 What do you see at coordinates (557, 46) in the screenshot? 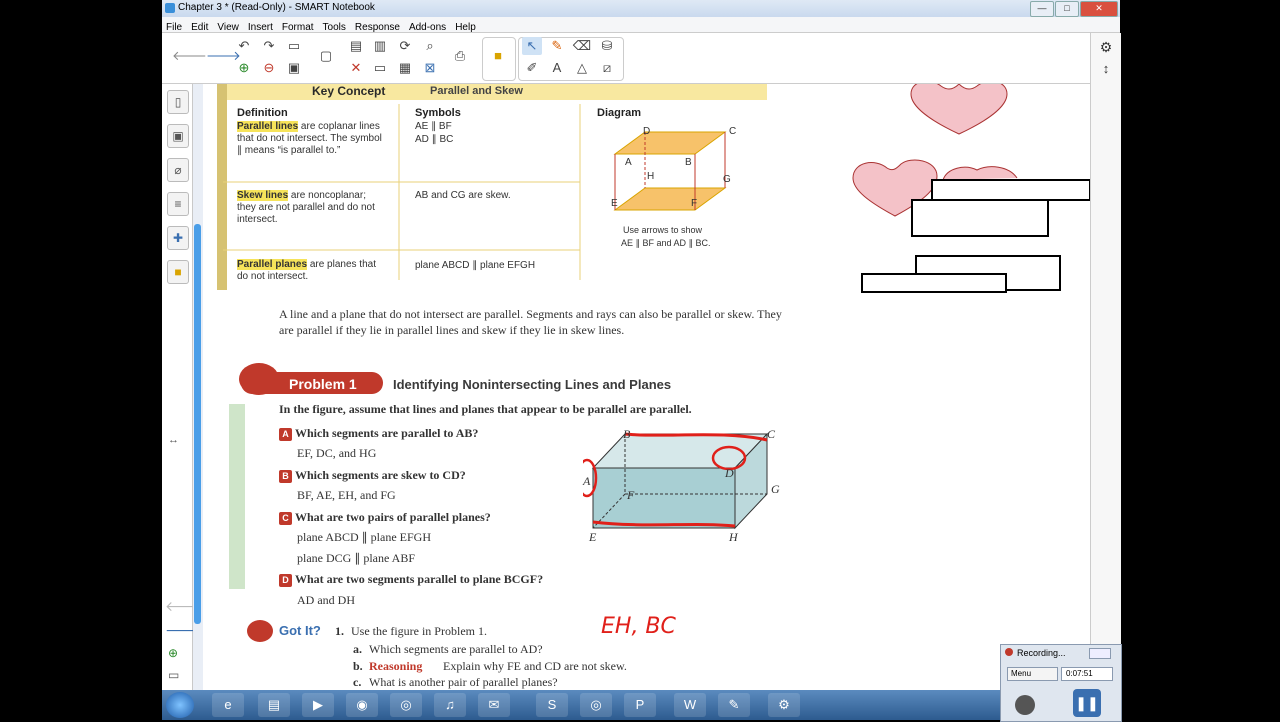
I see `pen-icon: ✎` at bounding box center [557, 46].